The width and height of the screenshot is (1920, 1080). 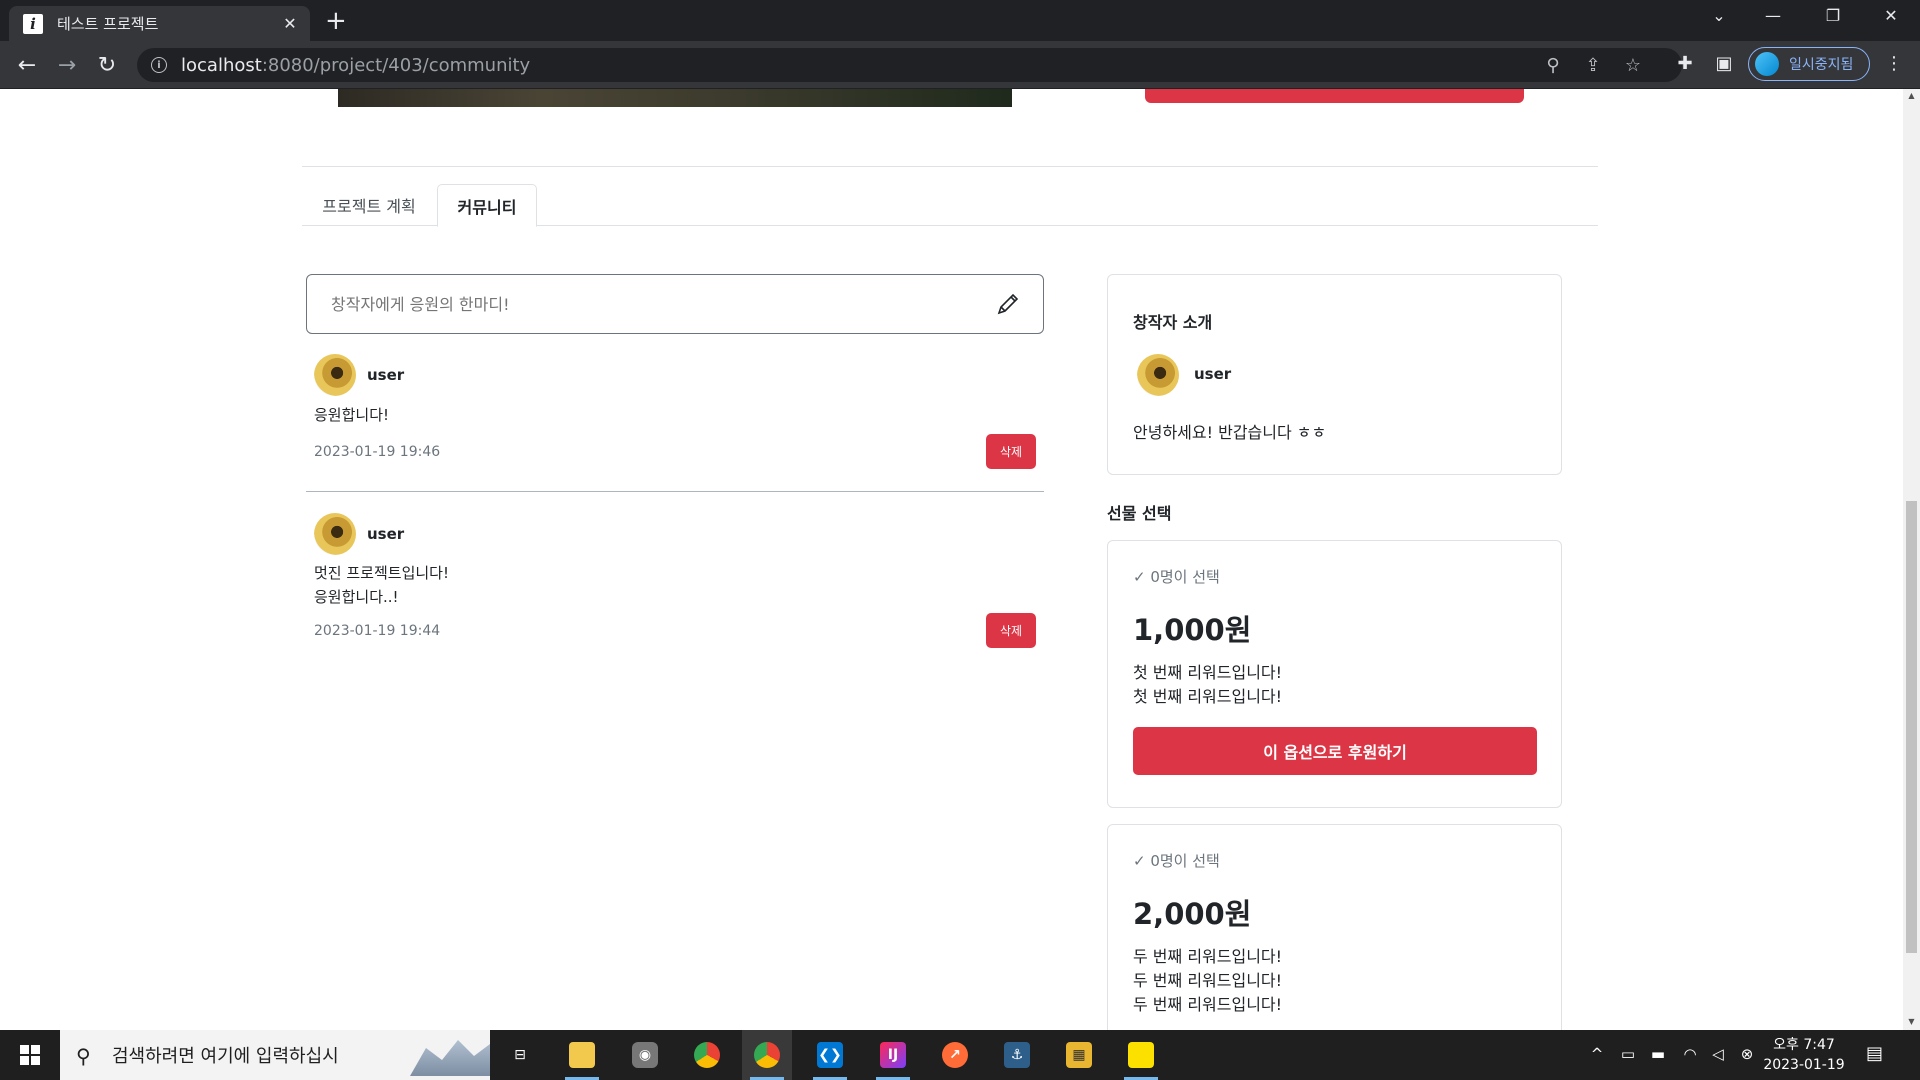 I want to click on back-icon: ←, so click(x=27, y=65).